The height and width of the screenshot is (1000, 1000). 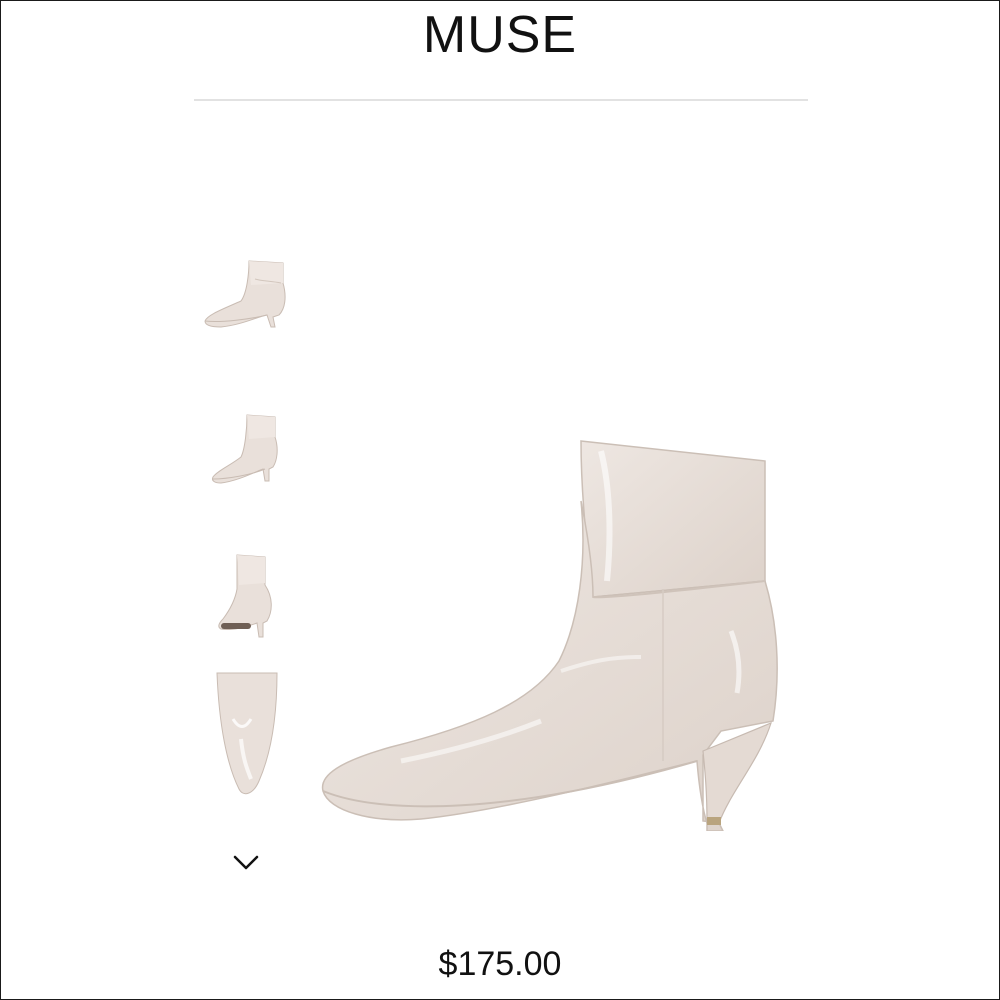 What do you see at coordinates (500, 964) in the screenshot?
I see `product-price: $175.00` at bounding box center [500, 964].